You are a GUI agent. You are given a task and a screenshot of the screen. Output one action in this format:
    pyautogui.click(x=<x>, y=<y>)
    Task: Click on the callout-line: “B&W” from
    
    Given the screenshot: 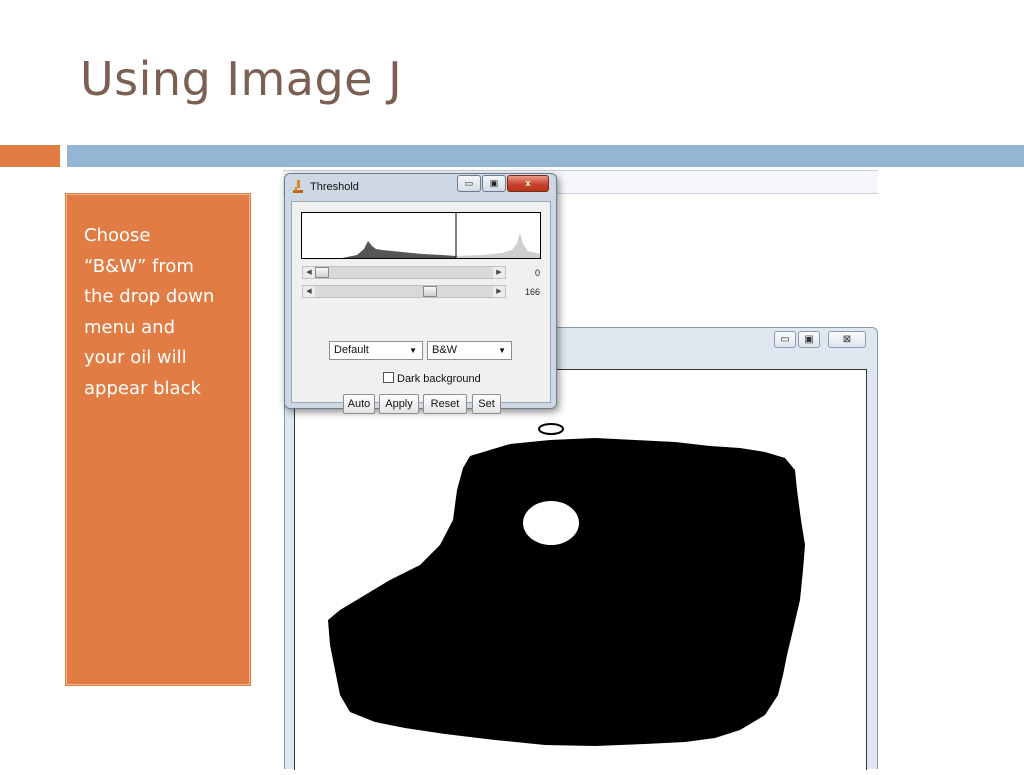 What is the action you would take?
    pyautogui.click(x=139, y=266)
    